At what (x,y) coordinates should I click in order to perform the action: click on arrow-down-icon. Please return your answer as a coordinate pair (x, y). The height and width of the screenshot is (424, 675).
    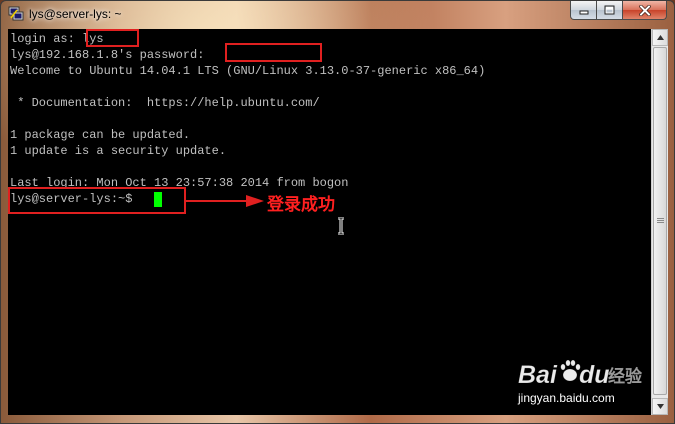
    Looking at the image, I should click on (660, 406).